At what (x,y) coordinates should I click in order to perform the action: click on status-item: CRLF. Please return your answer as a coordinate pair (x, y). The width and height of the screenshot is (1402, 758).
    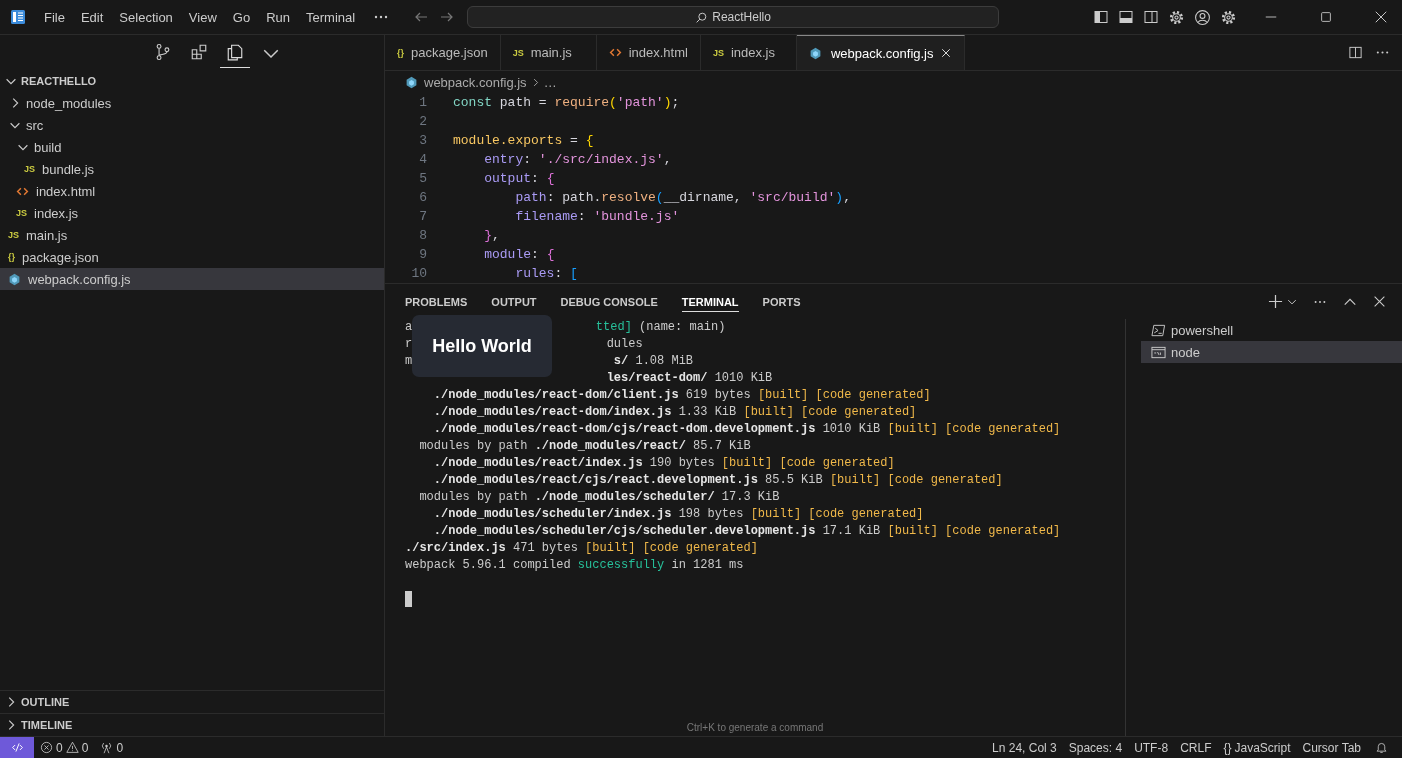
    Looking at the image, I should click on (1196, 747).